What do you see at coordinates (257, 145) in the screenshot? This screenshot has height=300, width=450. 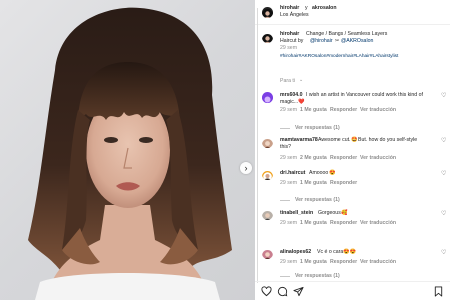 I see `thread-line` at bounding box center [257, 145].